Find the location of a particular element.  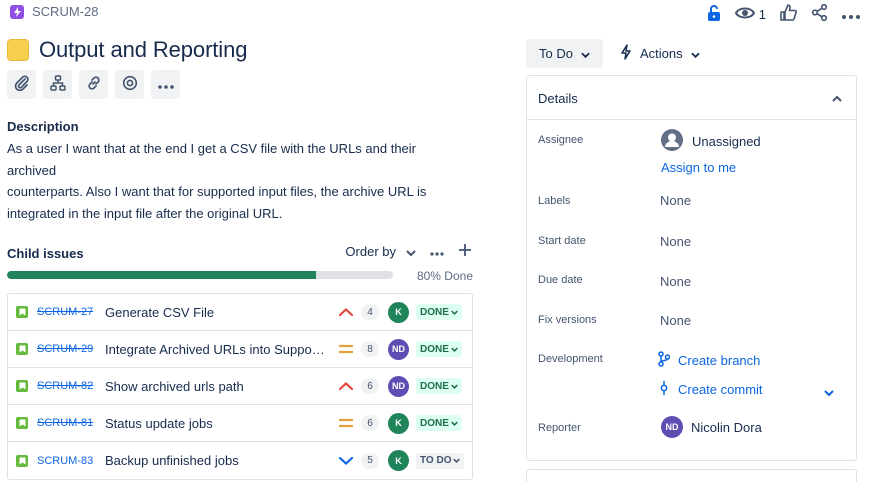

table-row: SCRUM-83 Backup unfinished jobs 5 K TO DO is located at coordinates (240, 460).